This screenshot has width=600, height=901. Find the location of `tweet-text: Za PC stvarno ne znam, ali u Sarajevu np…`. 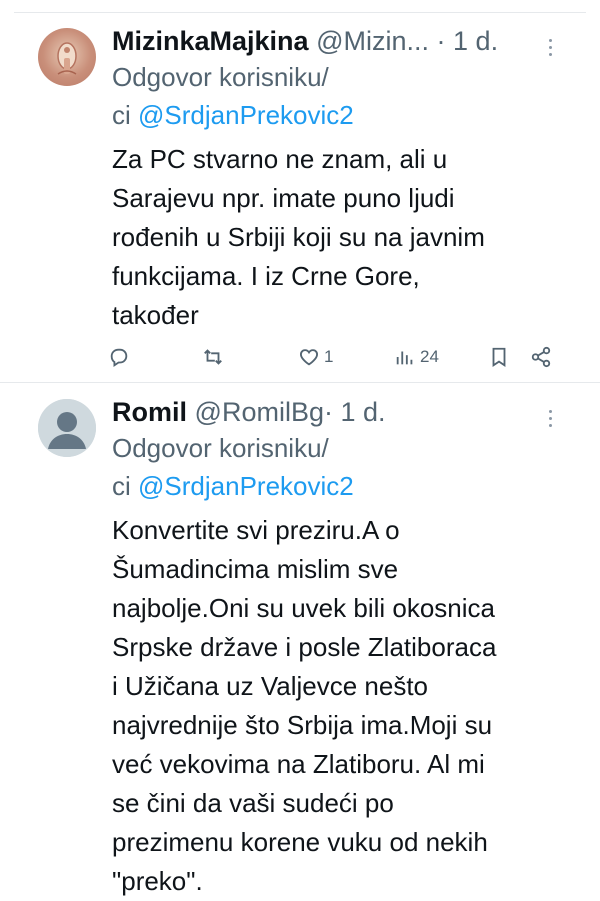

tweet-text: Za PC stvarno ne znam, ali u Sarajevu np… is located at coordinates (298, 237).